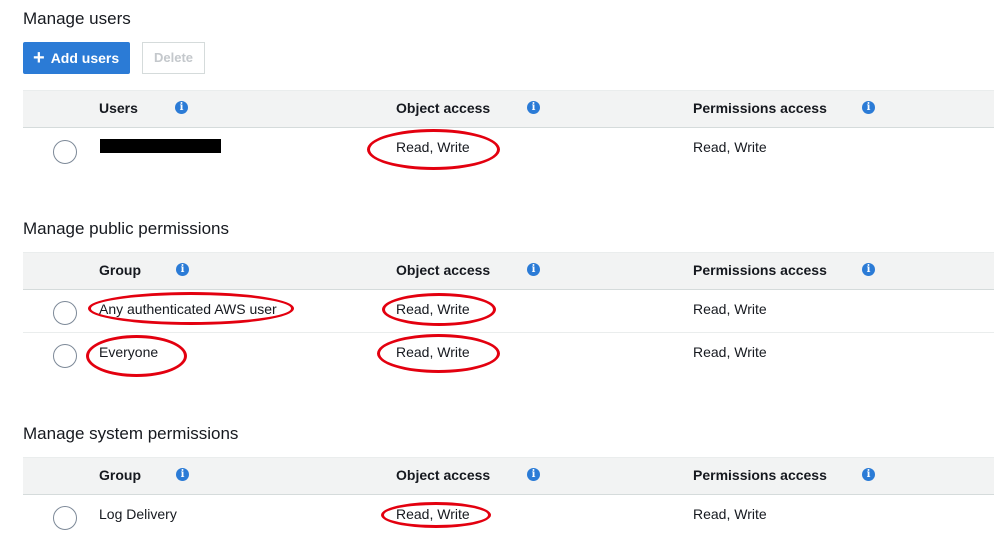 This screenshot has width=994, height=559. What do you see at coordinates (508, 271) in the screenshot?
I see `public-table-header` at bounding box center [508, 271].